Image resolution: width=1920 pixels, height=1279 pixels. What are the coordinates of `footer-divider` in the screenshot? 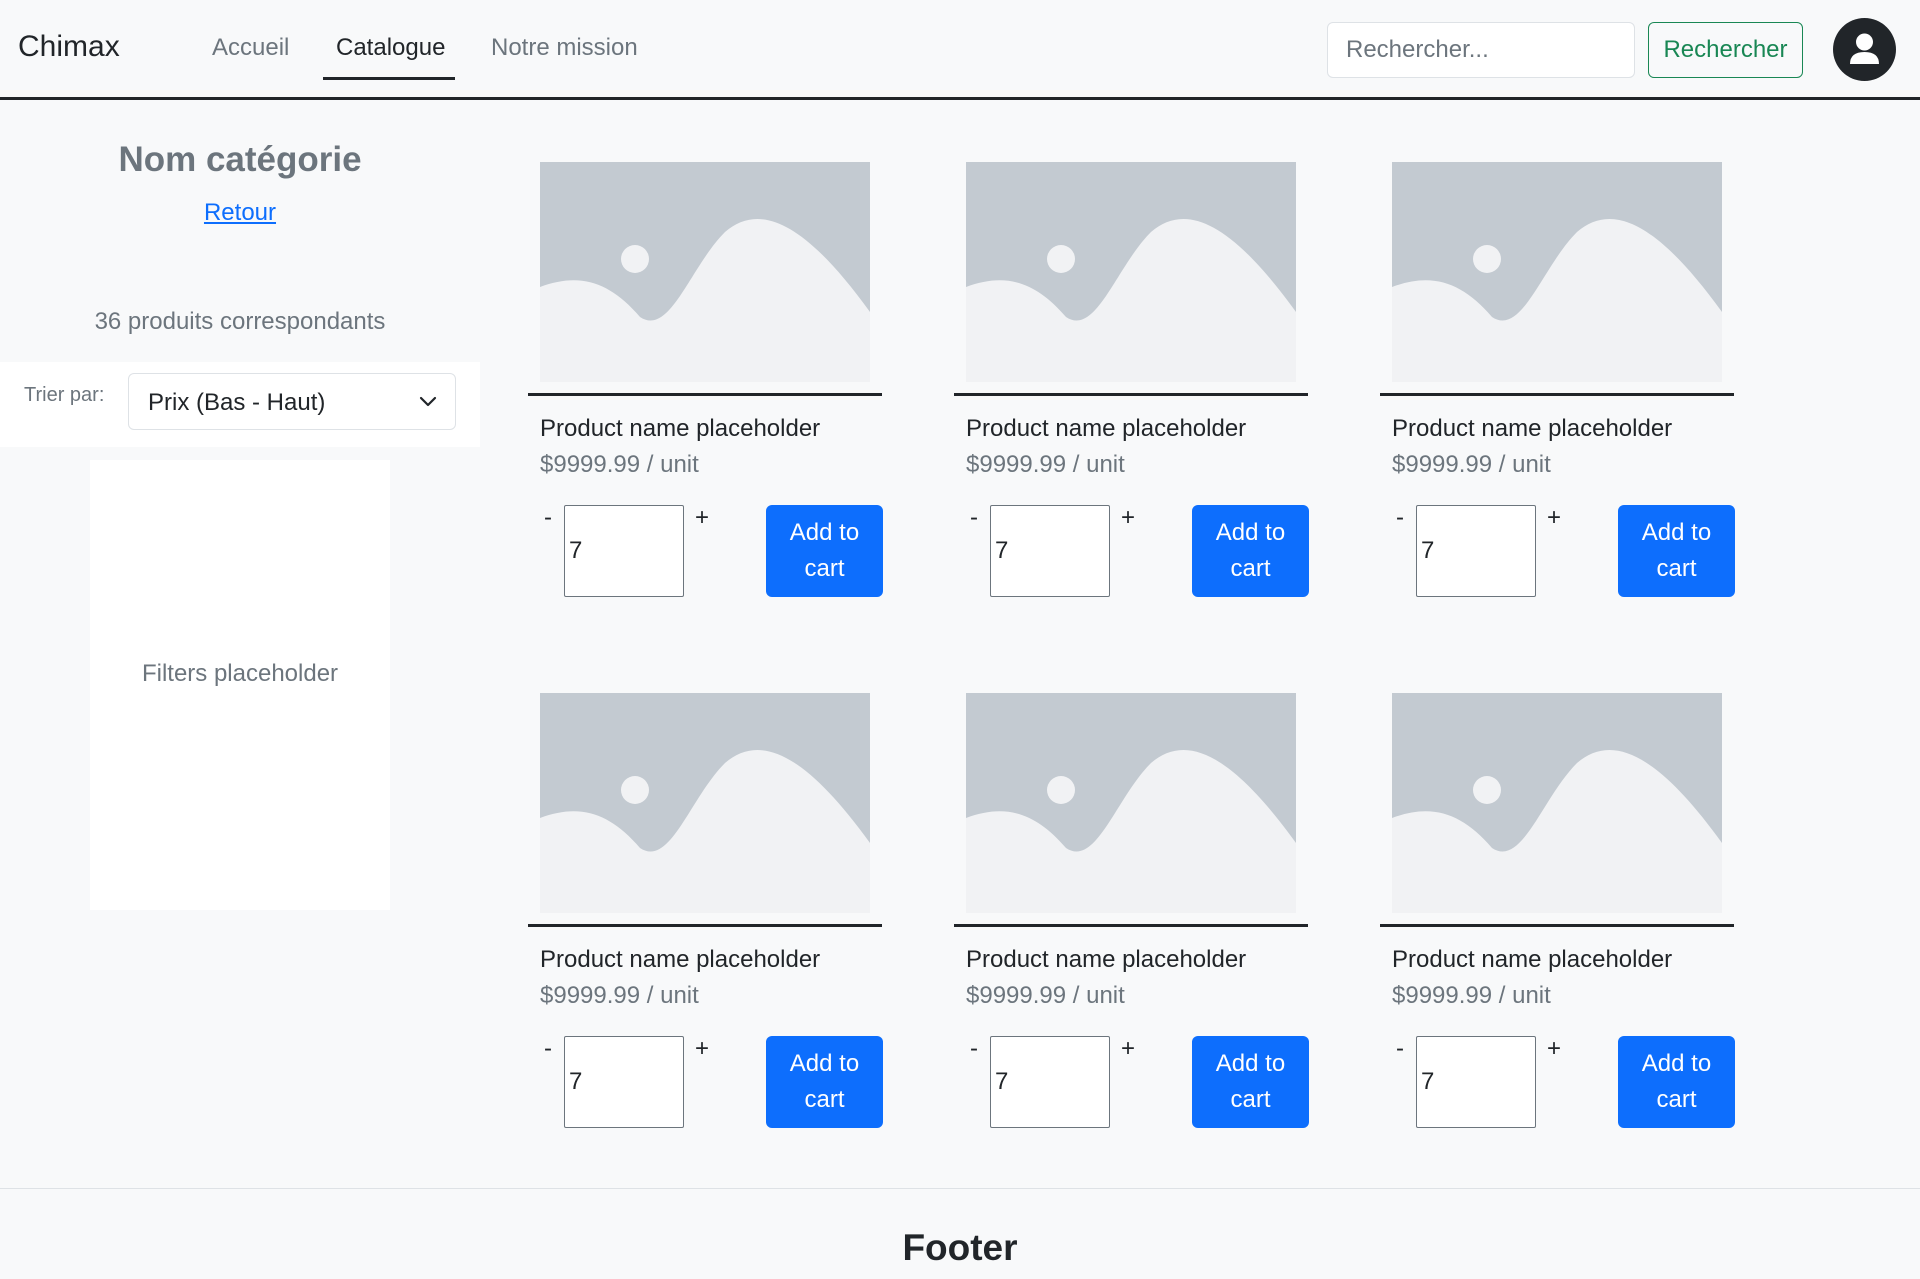 It's located at (960, 1188).